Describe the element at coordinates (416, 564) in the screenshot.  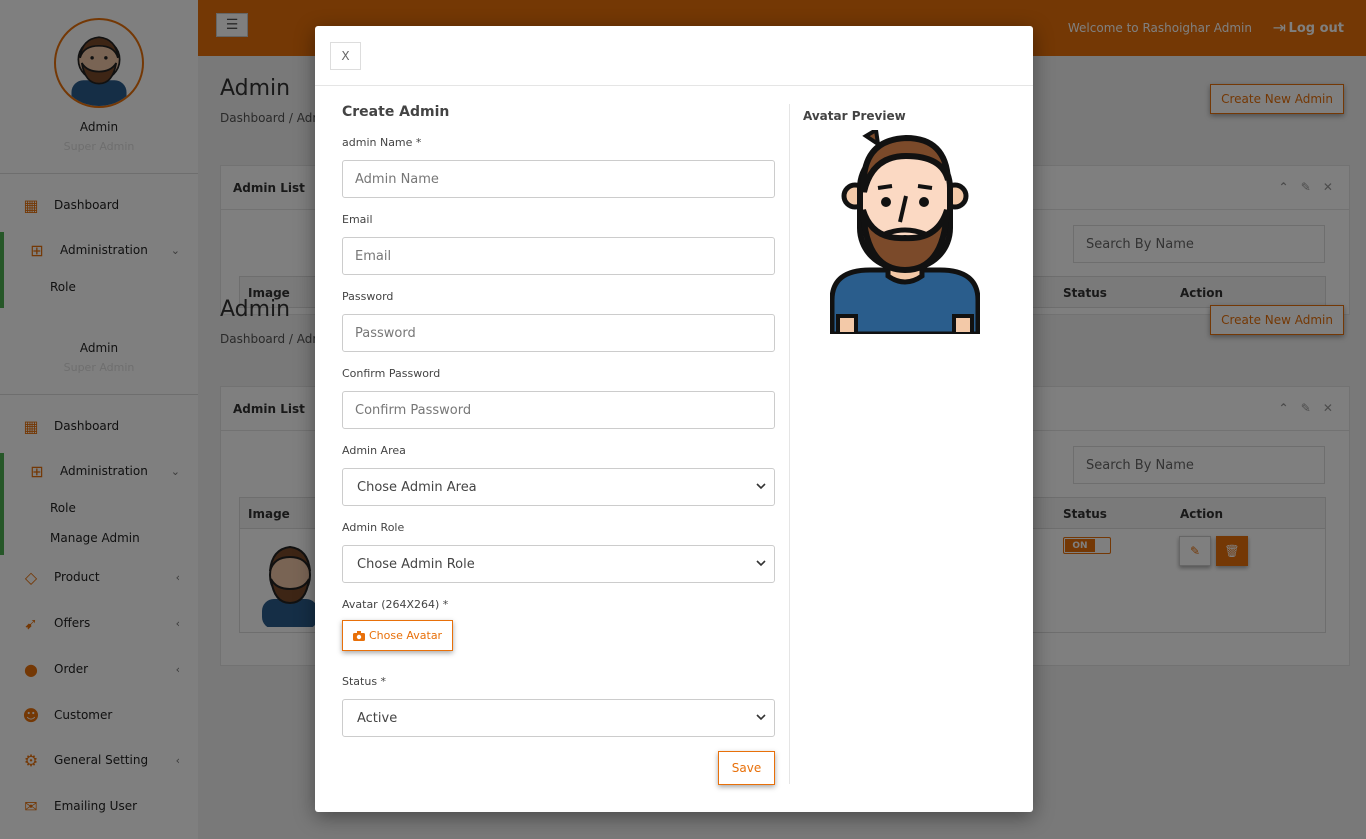
I see `admin-role-value: Chose Admin Role` at that location.